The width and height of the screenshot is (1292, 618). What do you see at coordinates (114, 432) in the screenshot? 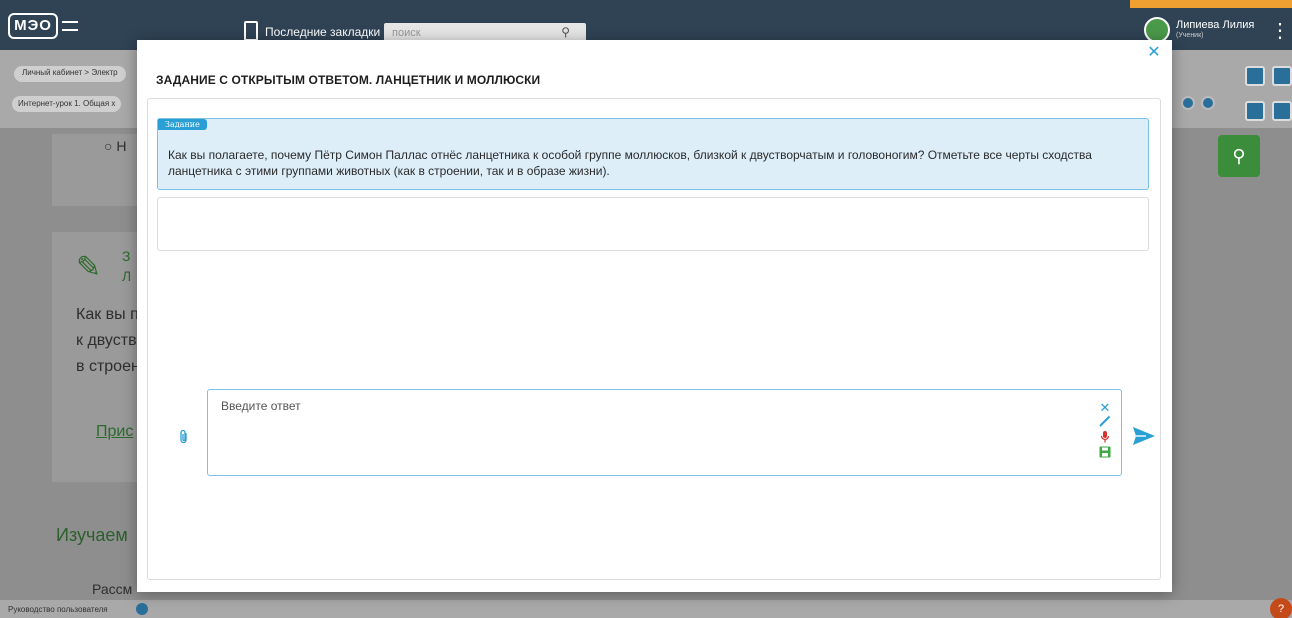
I see `attach-link: Прис` at bounding box center [114, 432].